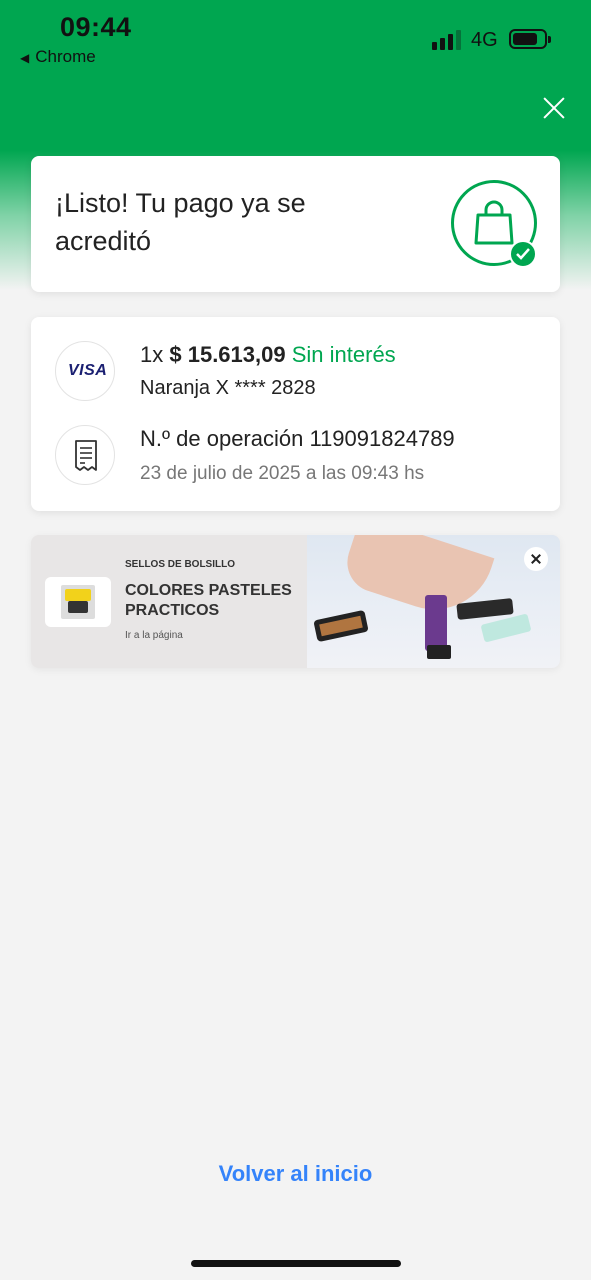  I want to click on ad-product-image, so click(433, 601).